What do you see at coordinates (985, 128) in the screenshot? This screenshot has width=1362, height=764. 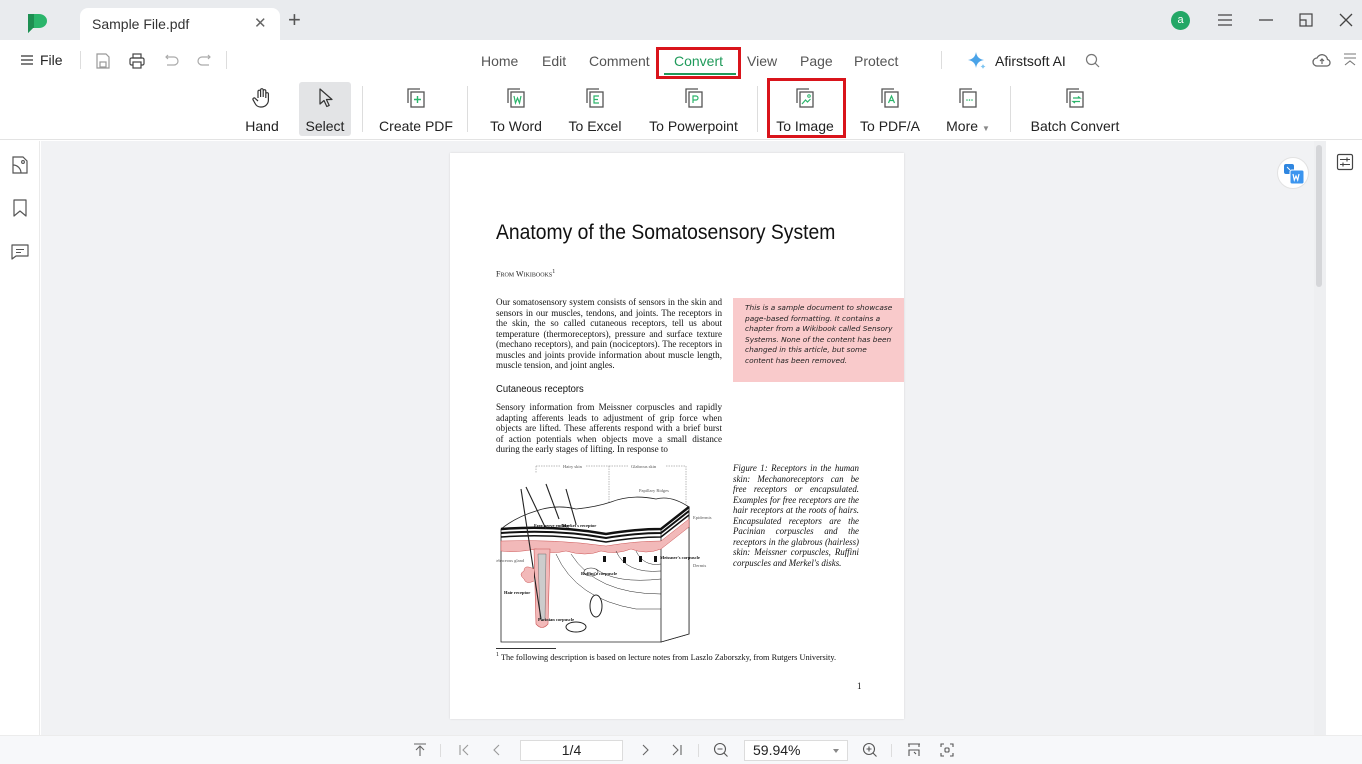 I see `dropdown-caret-icon: ▼` at bounding box center [985, 128].